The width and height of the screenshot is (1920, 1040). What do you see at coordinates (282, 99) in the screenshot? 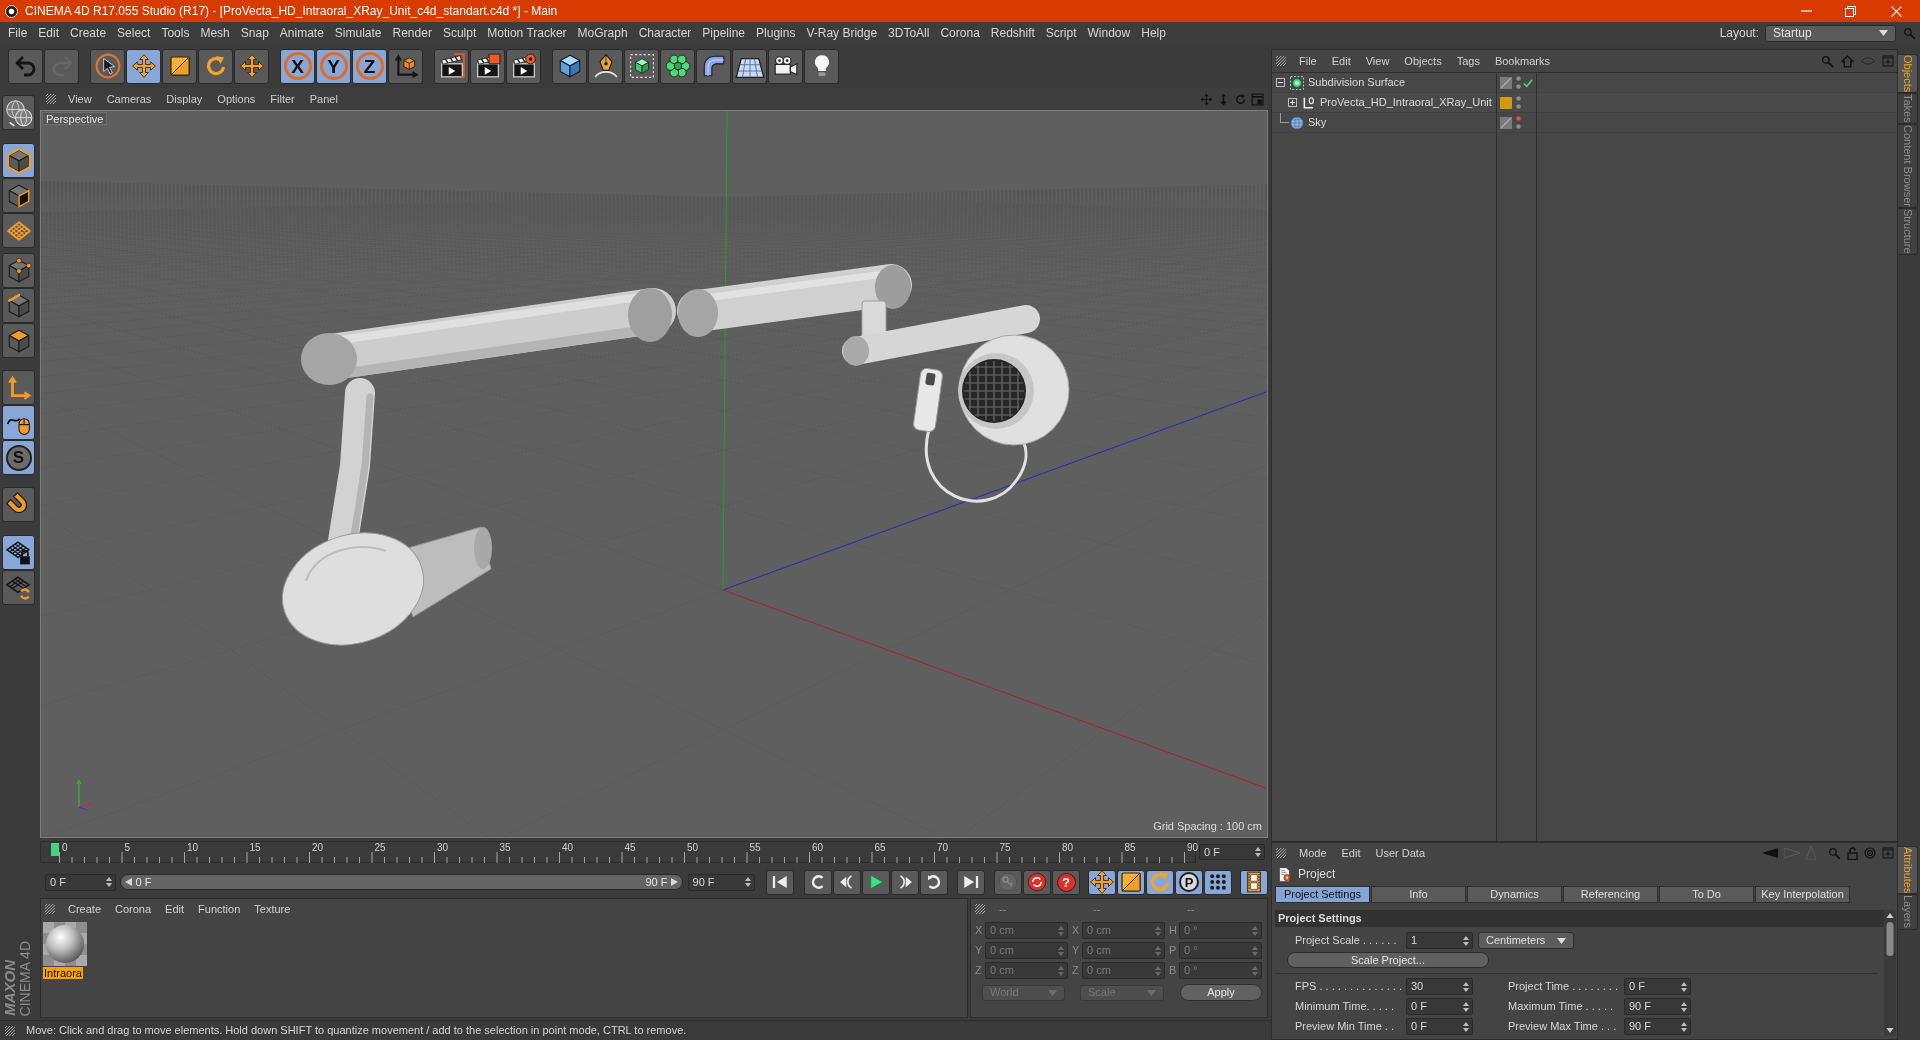
I see `menu-item: Filter` at bounding box center [282, 99].